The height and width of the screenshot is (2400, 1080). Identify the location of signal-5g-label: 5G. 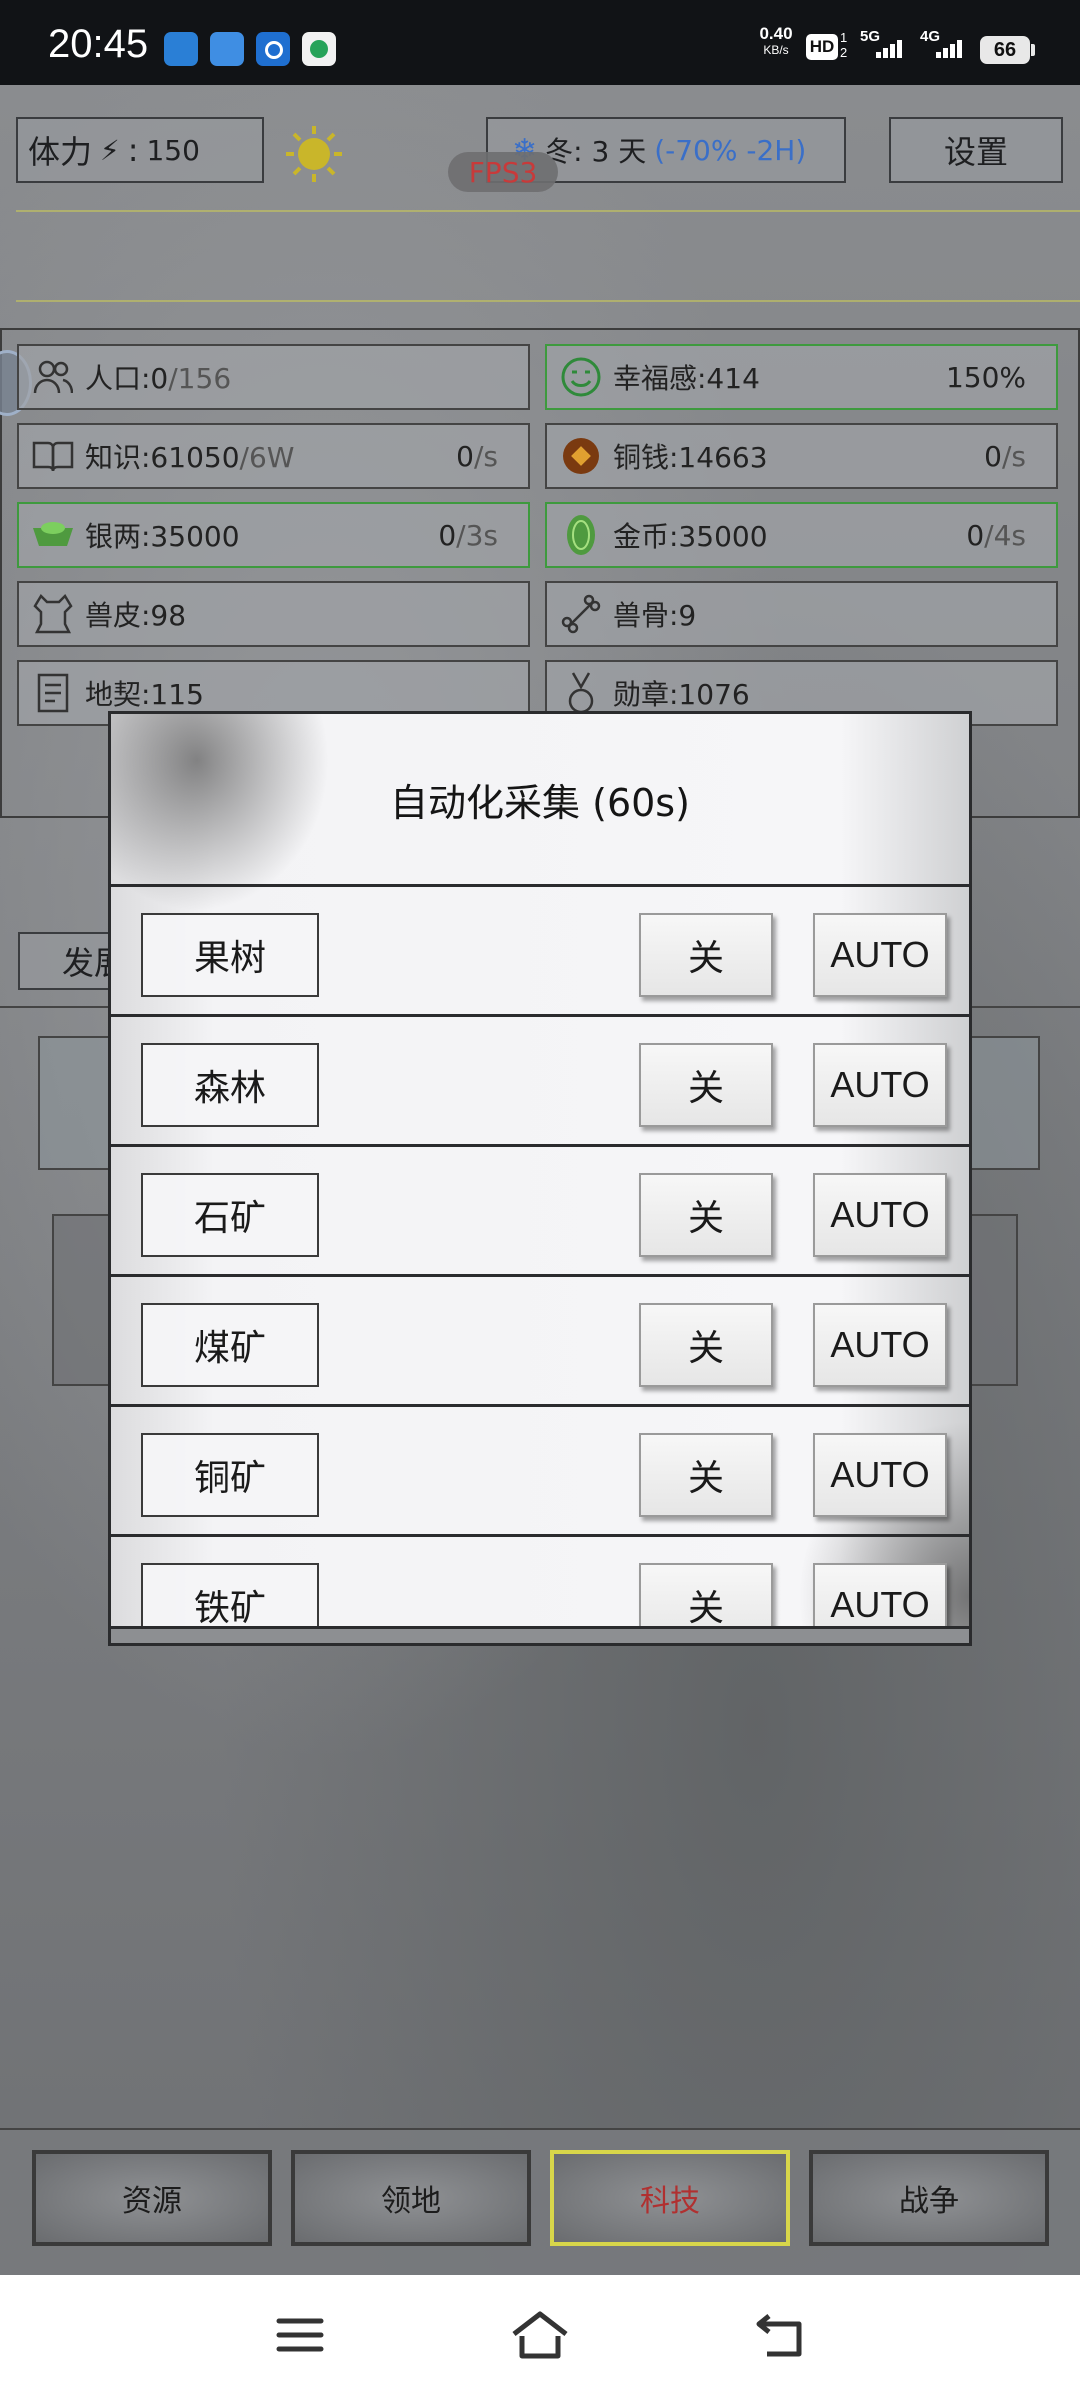
(870, 36).